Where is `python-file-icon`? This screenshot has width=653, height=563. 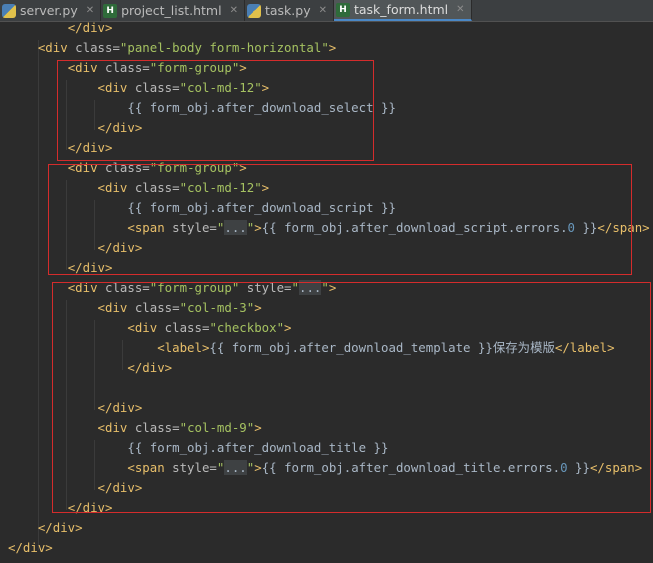
python-file-icon is located at coordinates (9, 10).